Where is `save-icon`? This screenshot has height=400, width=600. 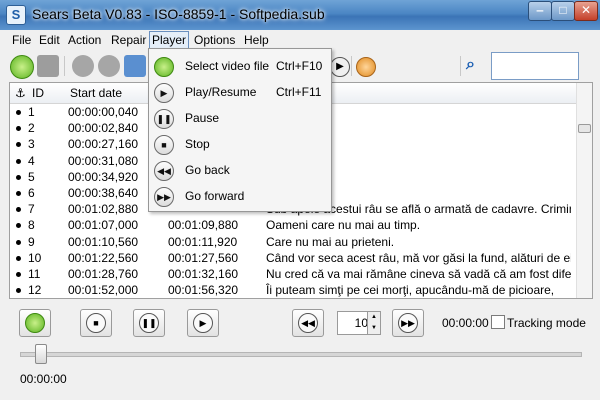 save-icon is located at coordinates (83, 66).